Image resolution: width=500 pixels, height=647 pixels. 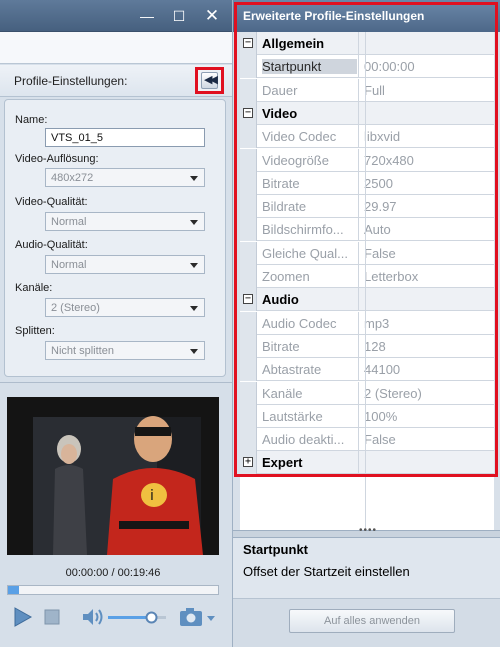 I want to click on property-value: 2 (Stereo), so click(x=393, y=393).